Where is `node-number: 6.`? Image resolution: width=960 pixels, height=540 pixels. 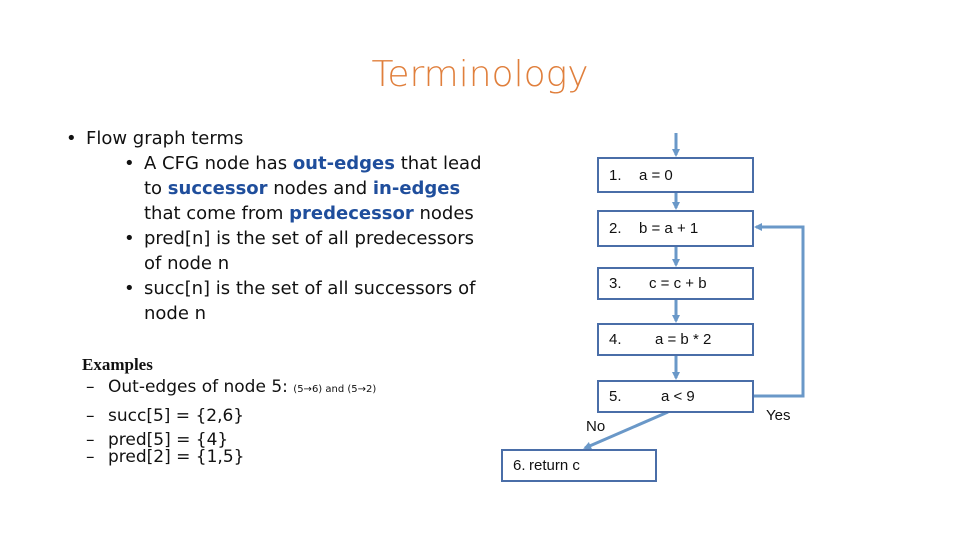 node-number: 6. is located at coordinates (519, 465).